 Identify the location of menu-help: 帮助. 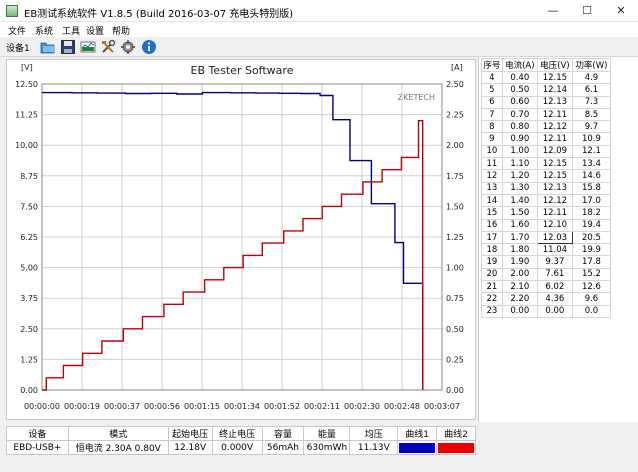
(121, 30).